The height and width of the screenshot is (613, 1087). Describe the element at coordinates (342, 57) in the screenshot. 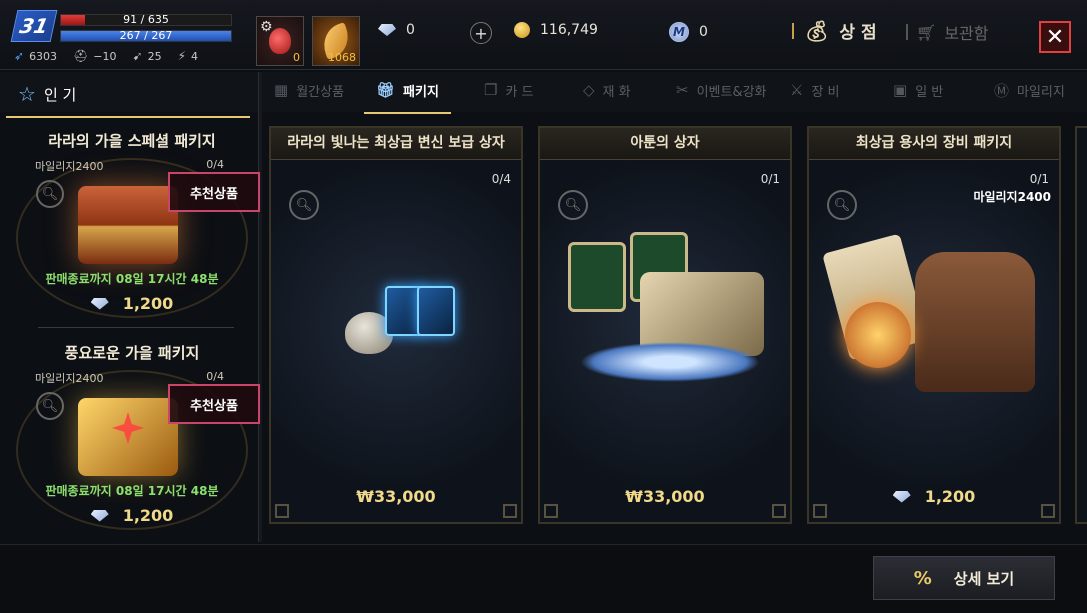

I see `wing-count: 1068` at that location.